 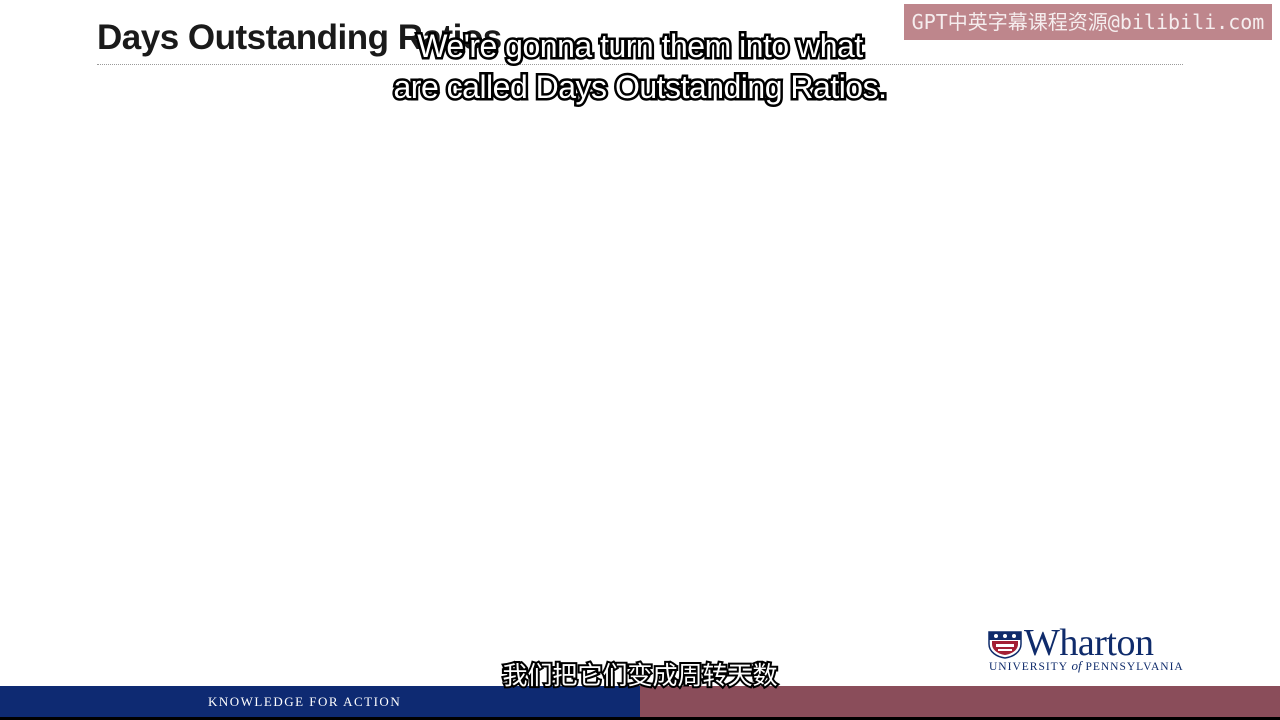 I want to click on penn-shield-icon, so click(x=1005, y=645).